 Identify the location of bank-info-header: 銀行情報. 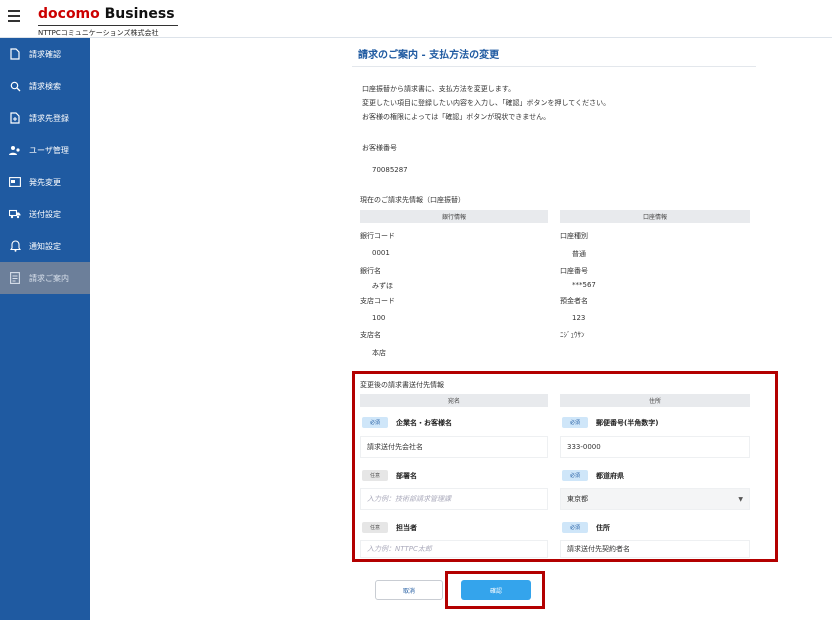
(454, 216).